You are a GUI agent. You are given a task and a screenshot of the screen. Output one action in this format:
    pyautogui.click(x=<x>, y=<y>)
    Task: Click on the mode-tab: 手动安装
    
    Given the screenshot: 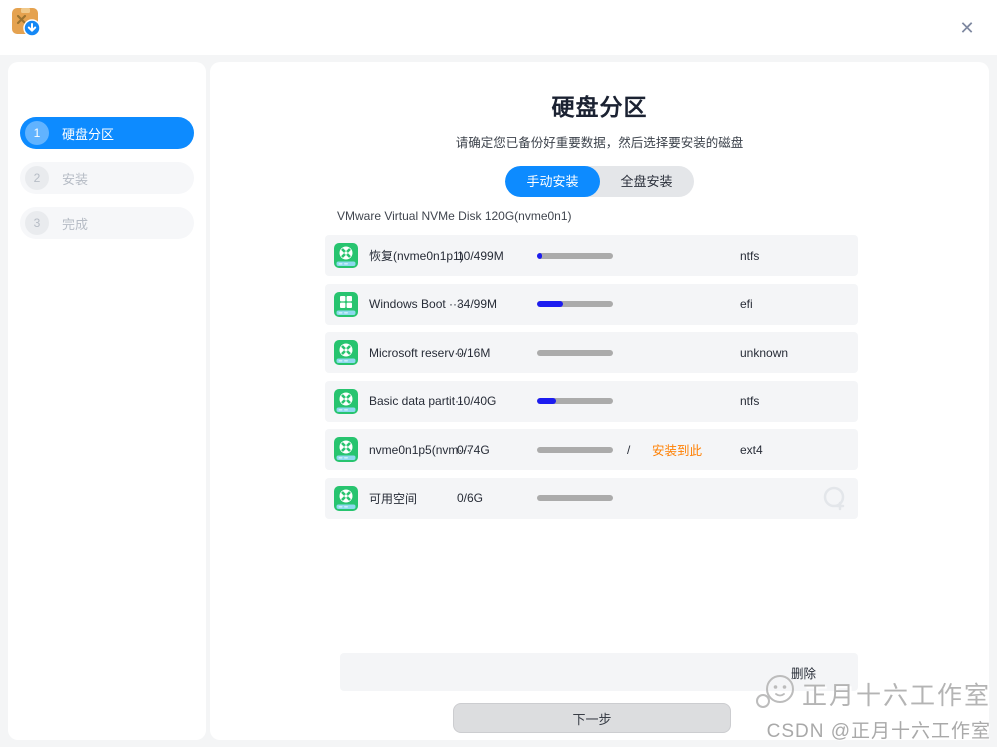 What is the action you would take?
    pyautogui.click(x=552, y=181)
    